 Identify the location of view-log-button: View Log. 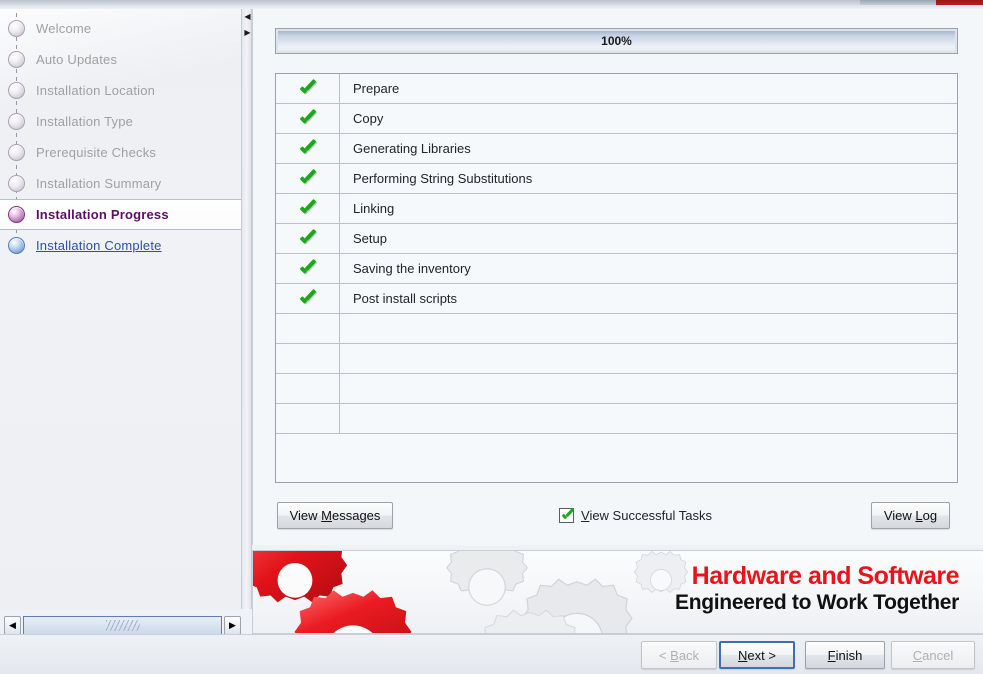
(910, 515).